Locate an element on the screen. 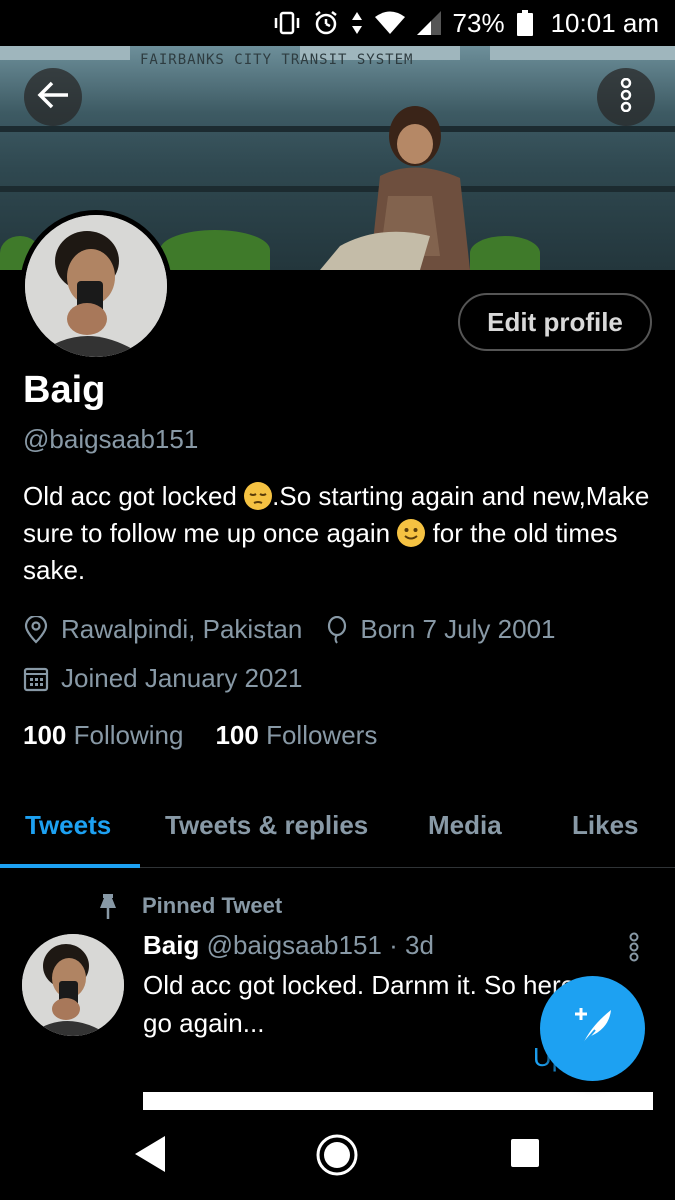 The width and height of the screenshot is (675, 1200). android-nav-bar is located at coordinates (337, 1156).